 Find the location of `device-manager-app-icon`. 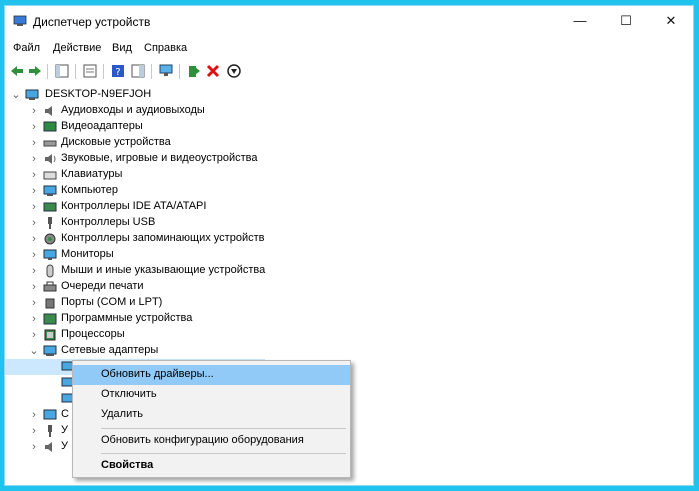

device-manager-app-icon is located at coordinates (20, 20).